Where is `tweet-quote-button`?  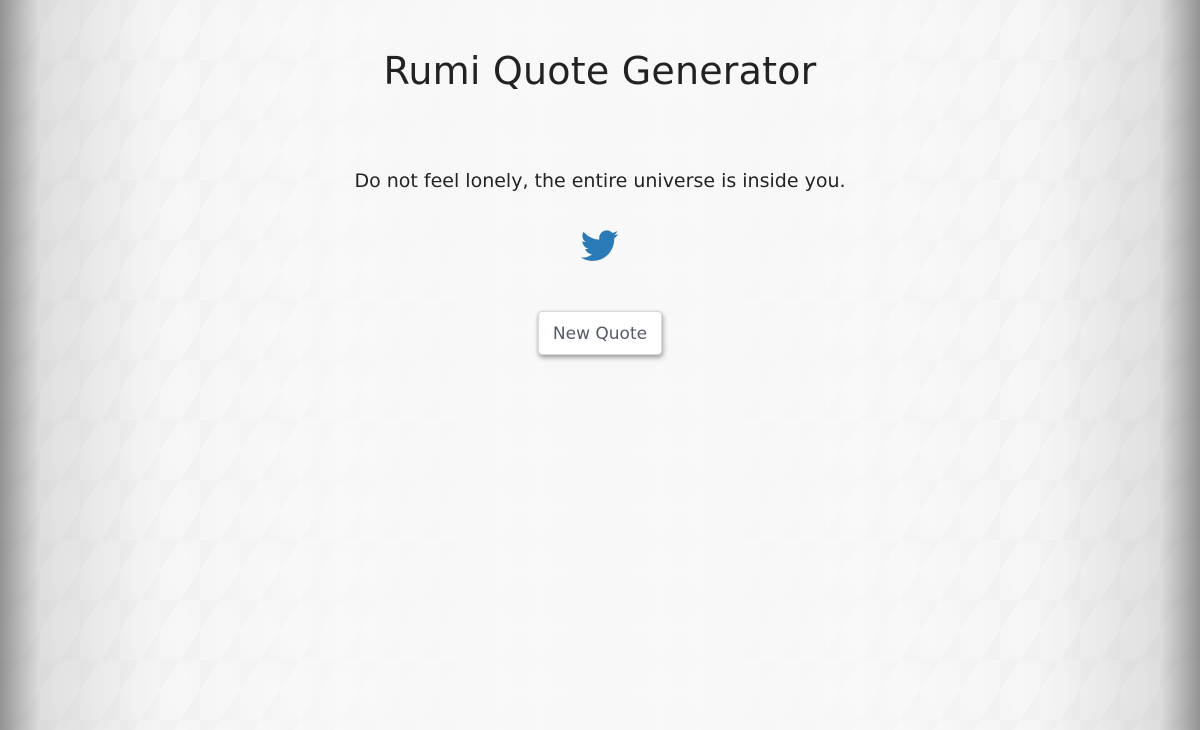
tweet-quote-button is located at coordinates (600, 246).